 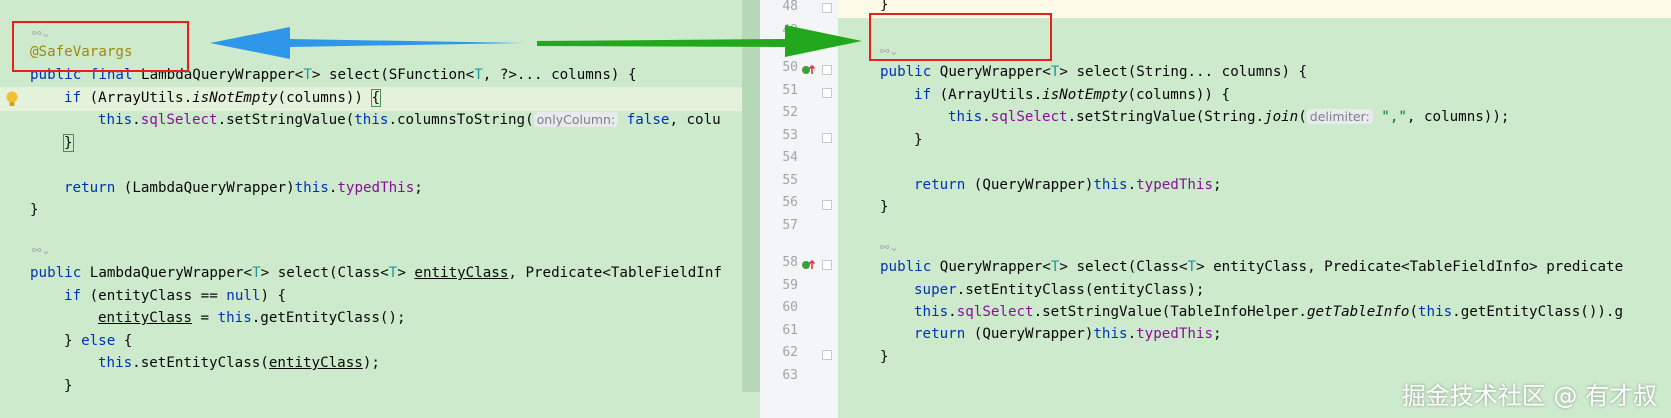 What do you see at coordinates (1529, 396) in the screenshot?
I see `watermark-text: 掘金技术社区 @ 有才叔` at bounding box center [1529, 396].